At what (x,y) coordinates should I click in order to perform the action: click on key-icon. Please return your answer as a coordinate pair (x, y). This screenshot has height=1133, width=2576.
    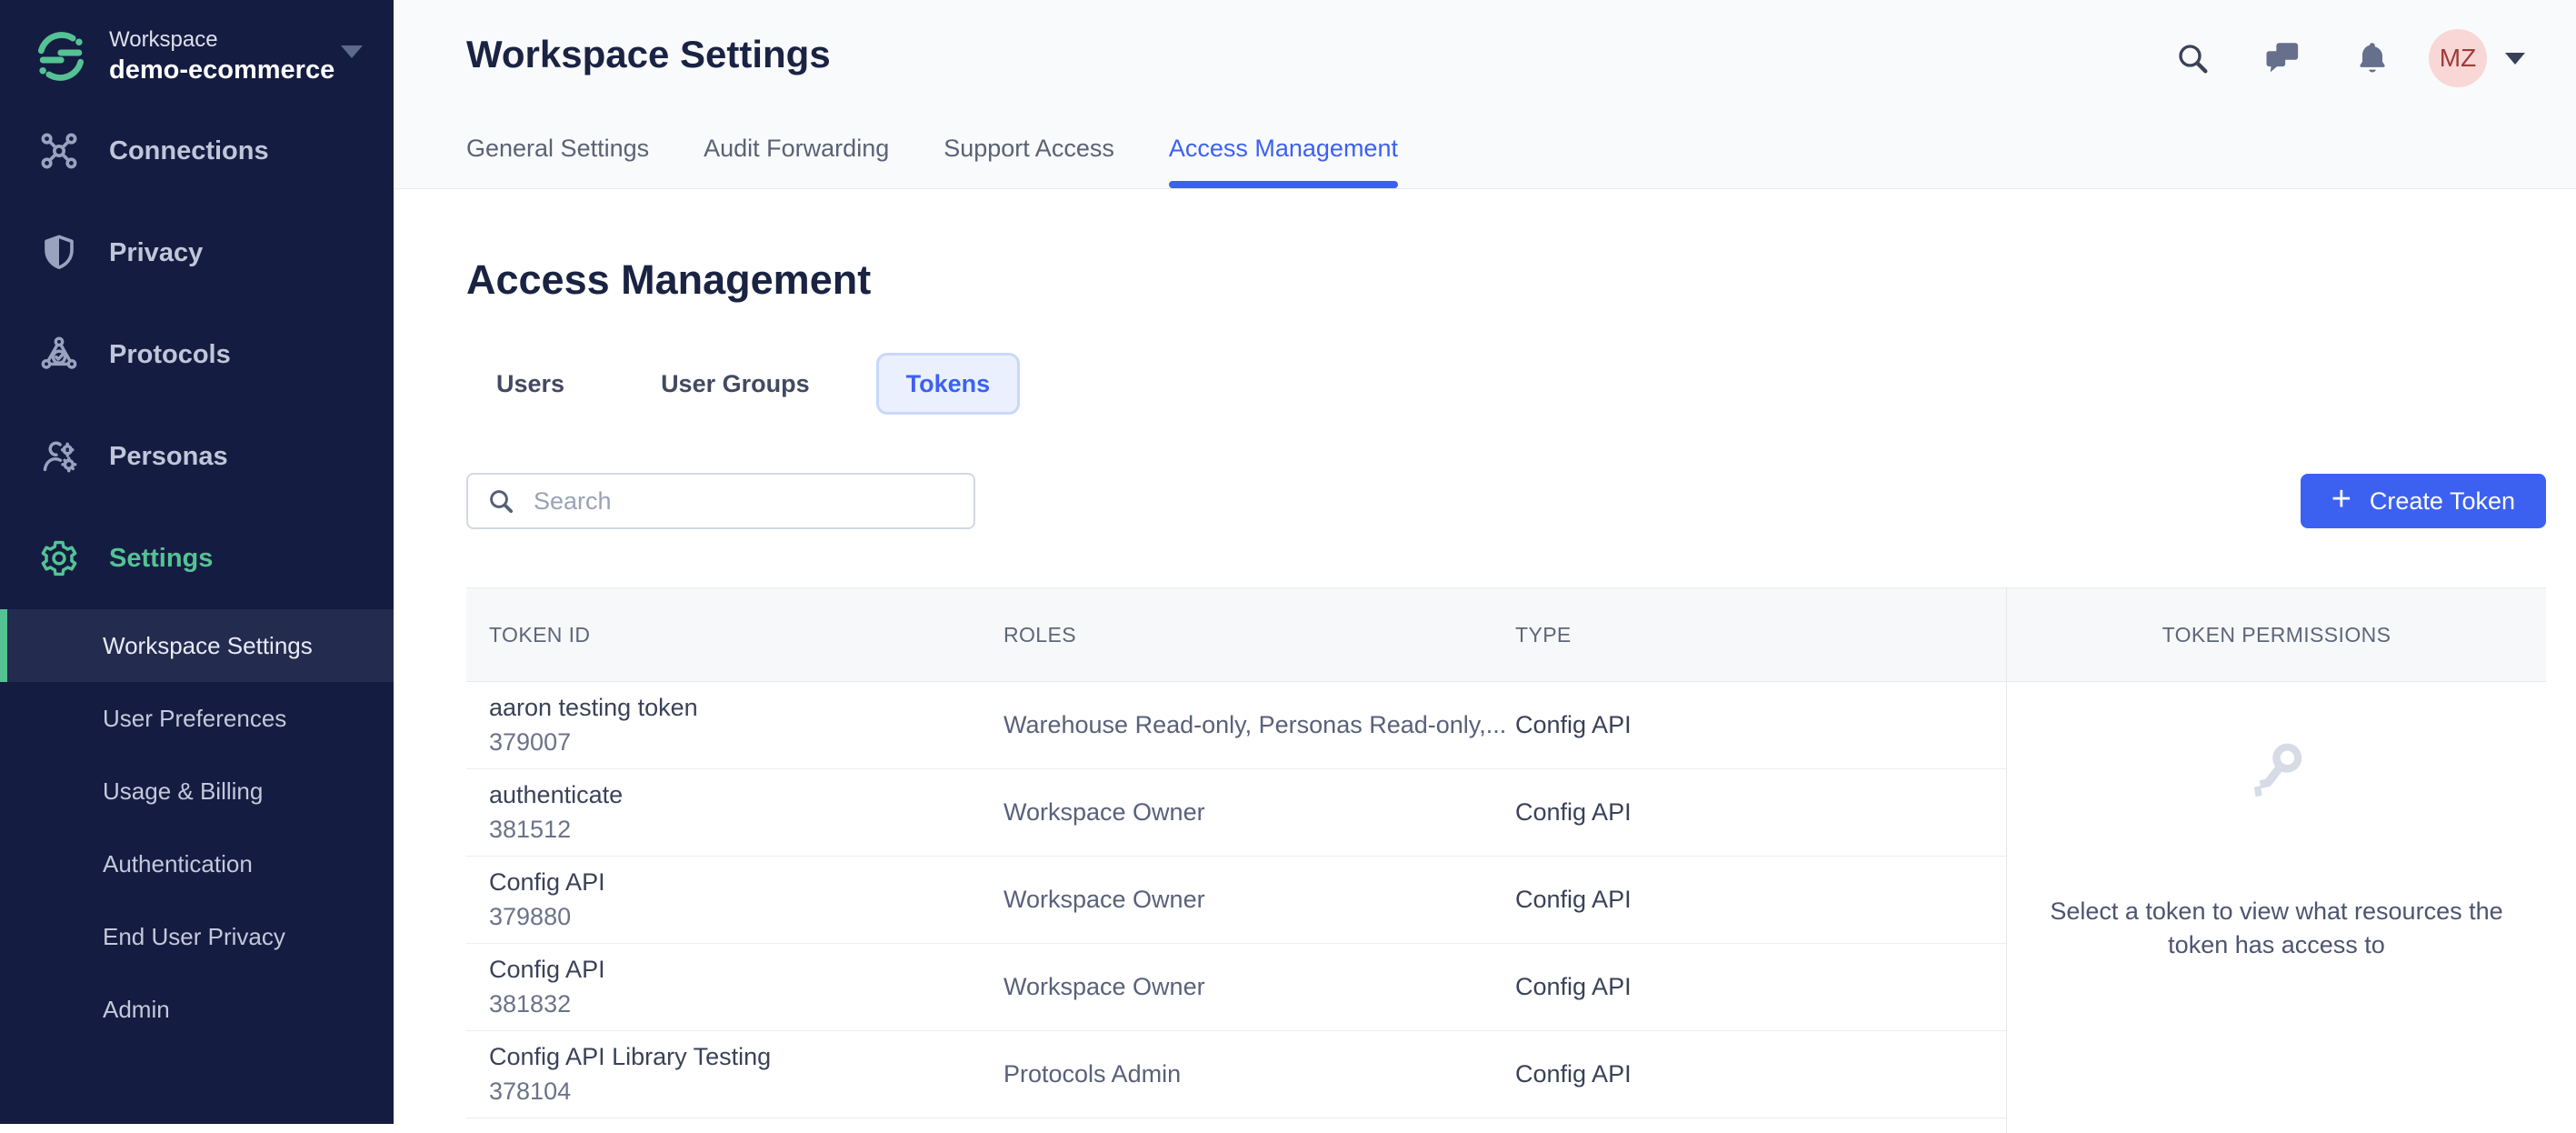
    Looking at the image, I should click on (2277, 770).